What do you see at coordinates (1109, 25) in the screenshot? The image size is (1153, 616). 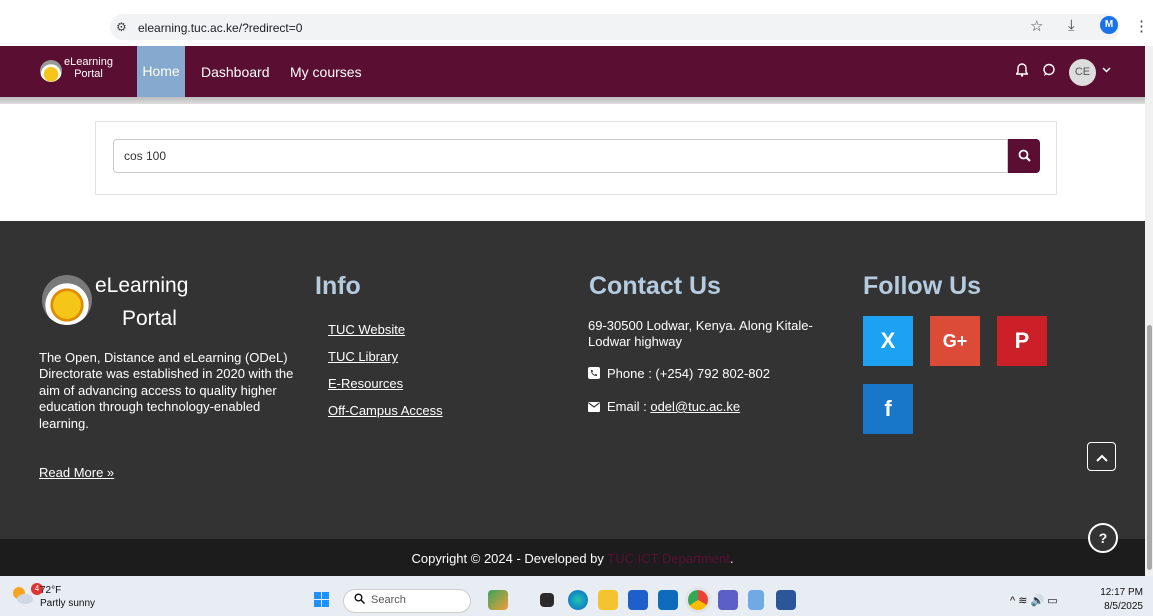 I see `profile-avatar: M` at bounding box center [1109, 25].